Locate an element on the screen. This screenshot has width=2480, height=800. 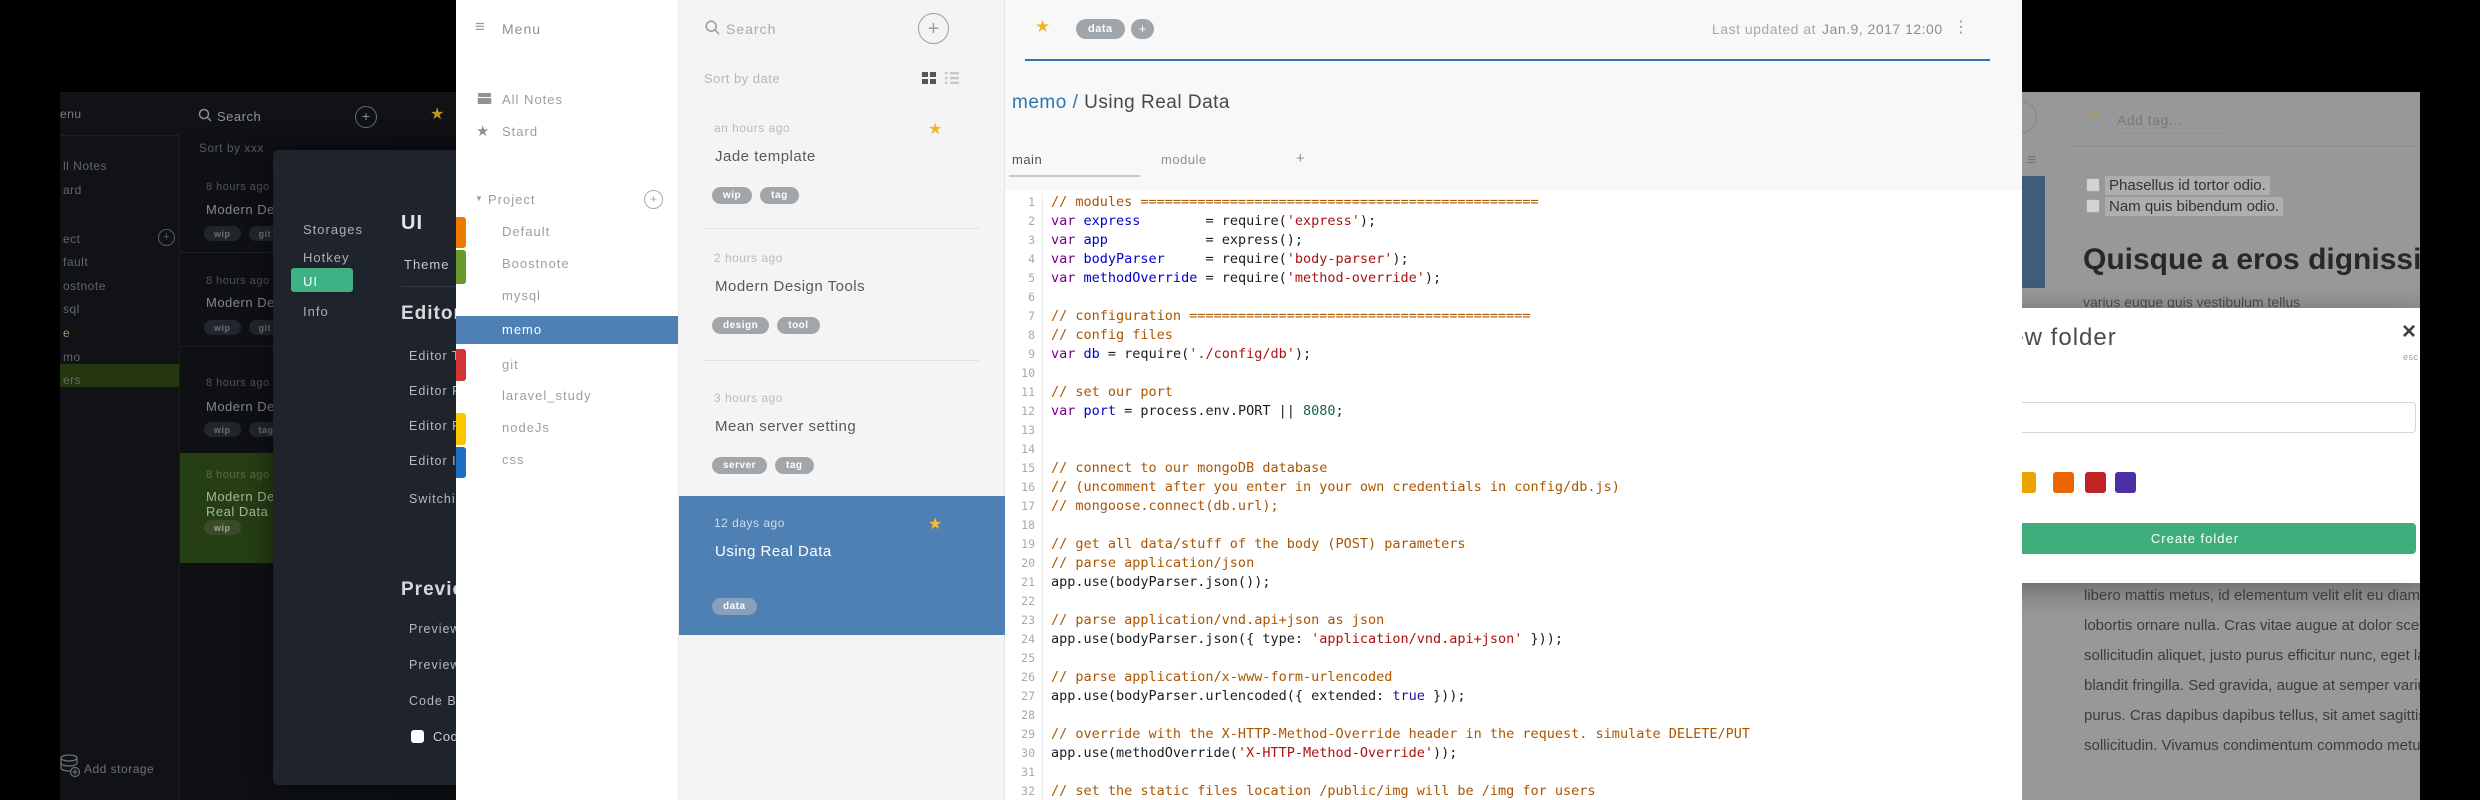
kebab-menu-icon: ⋮ is located at coordinates (1961, 27).